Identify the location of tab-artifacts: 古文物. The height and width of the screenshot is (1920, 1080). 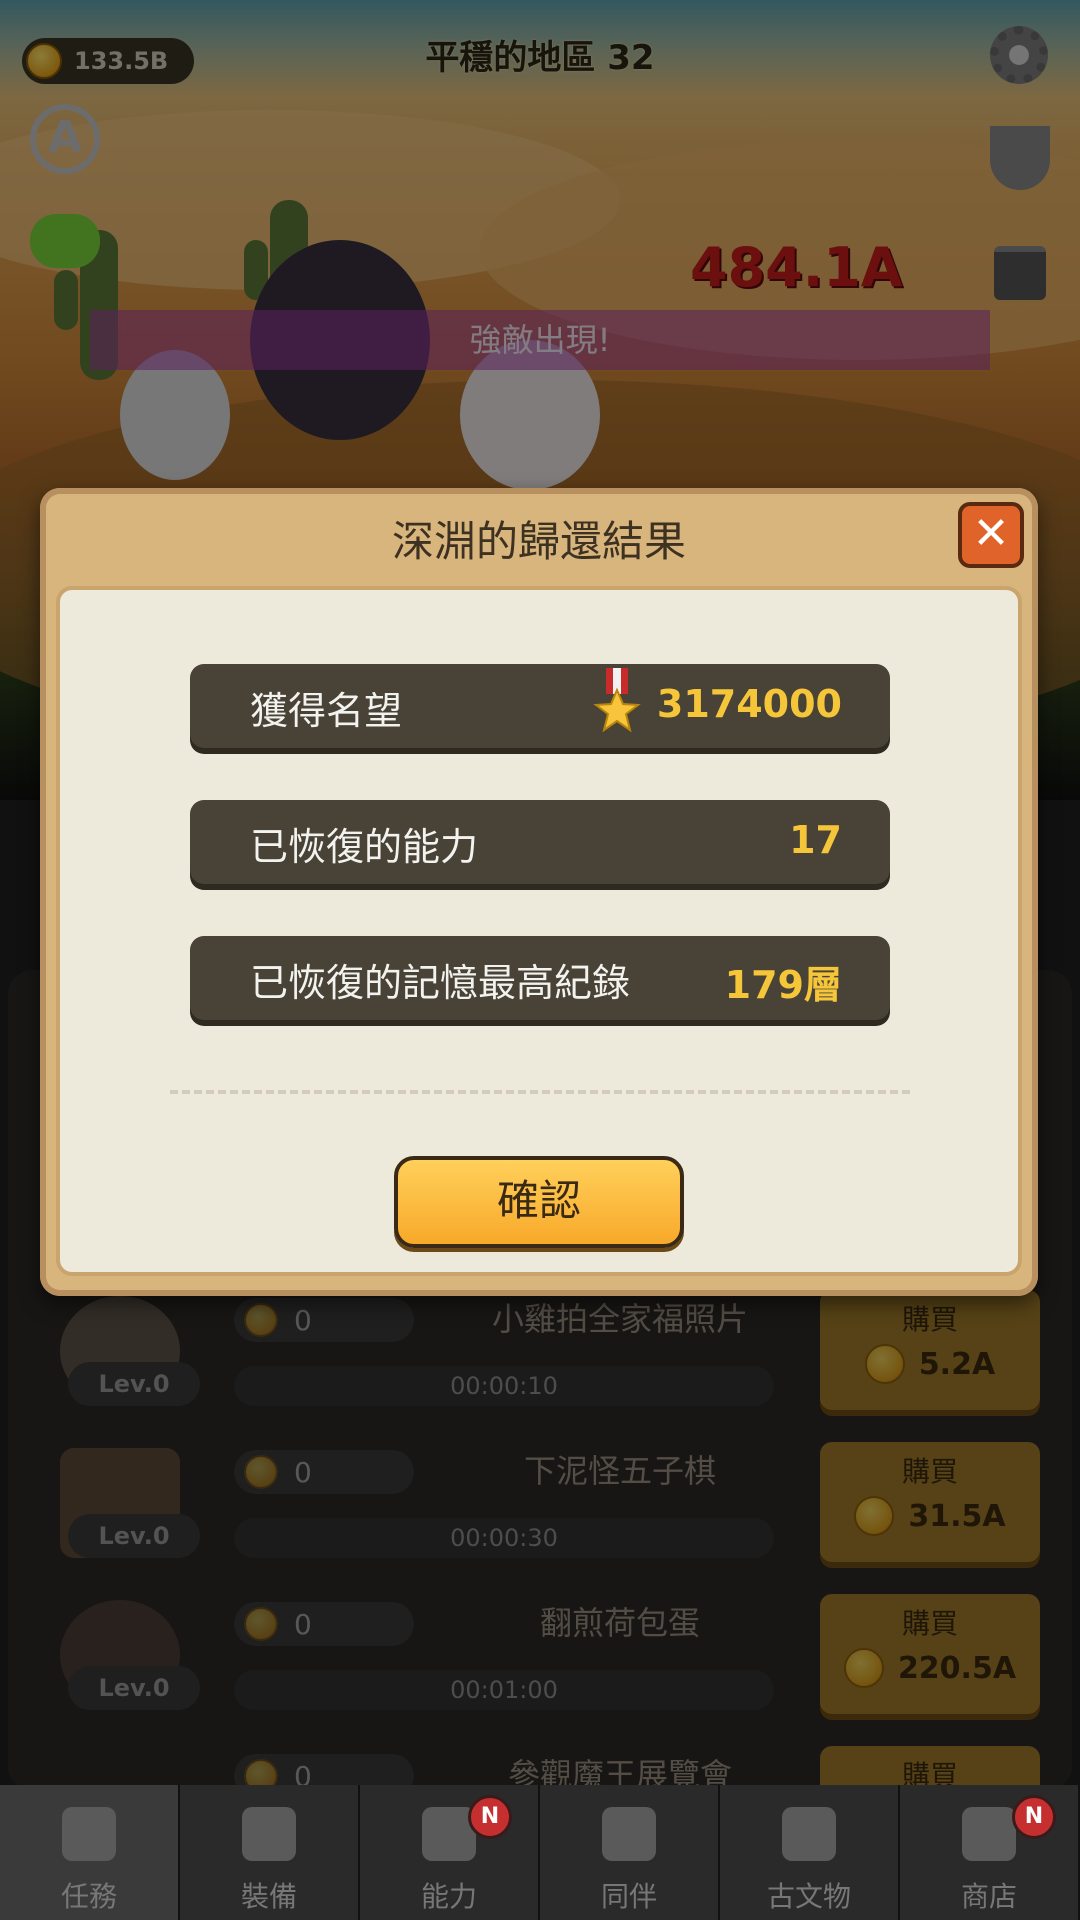
(810, 1852).